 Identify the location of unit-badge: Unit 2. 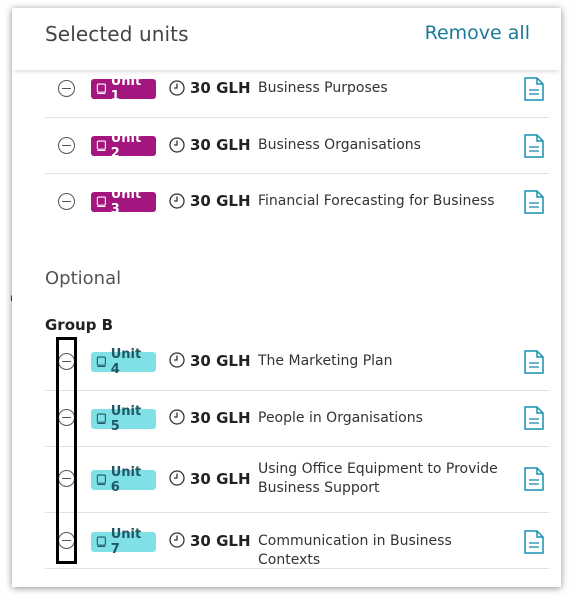
(123, 146).